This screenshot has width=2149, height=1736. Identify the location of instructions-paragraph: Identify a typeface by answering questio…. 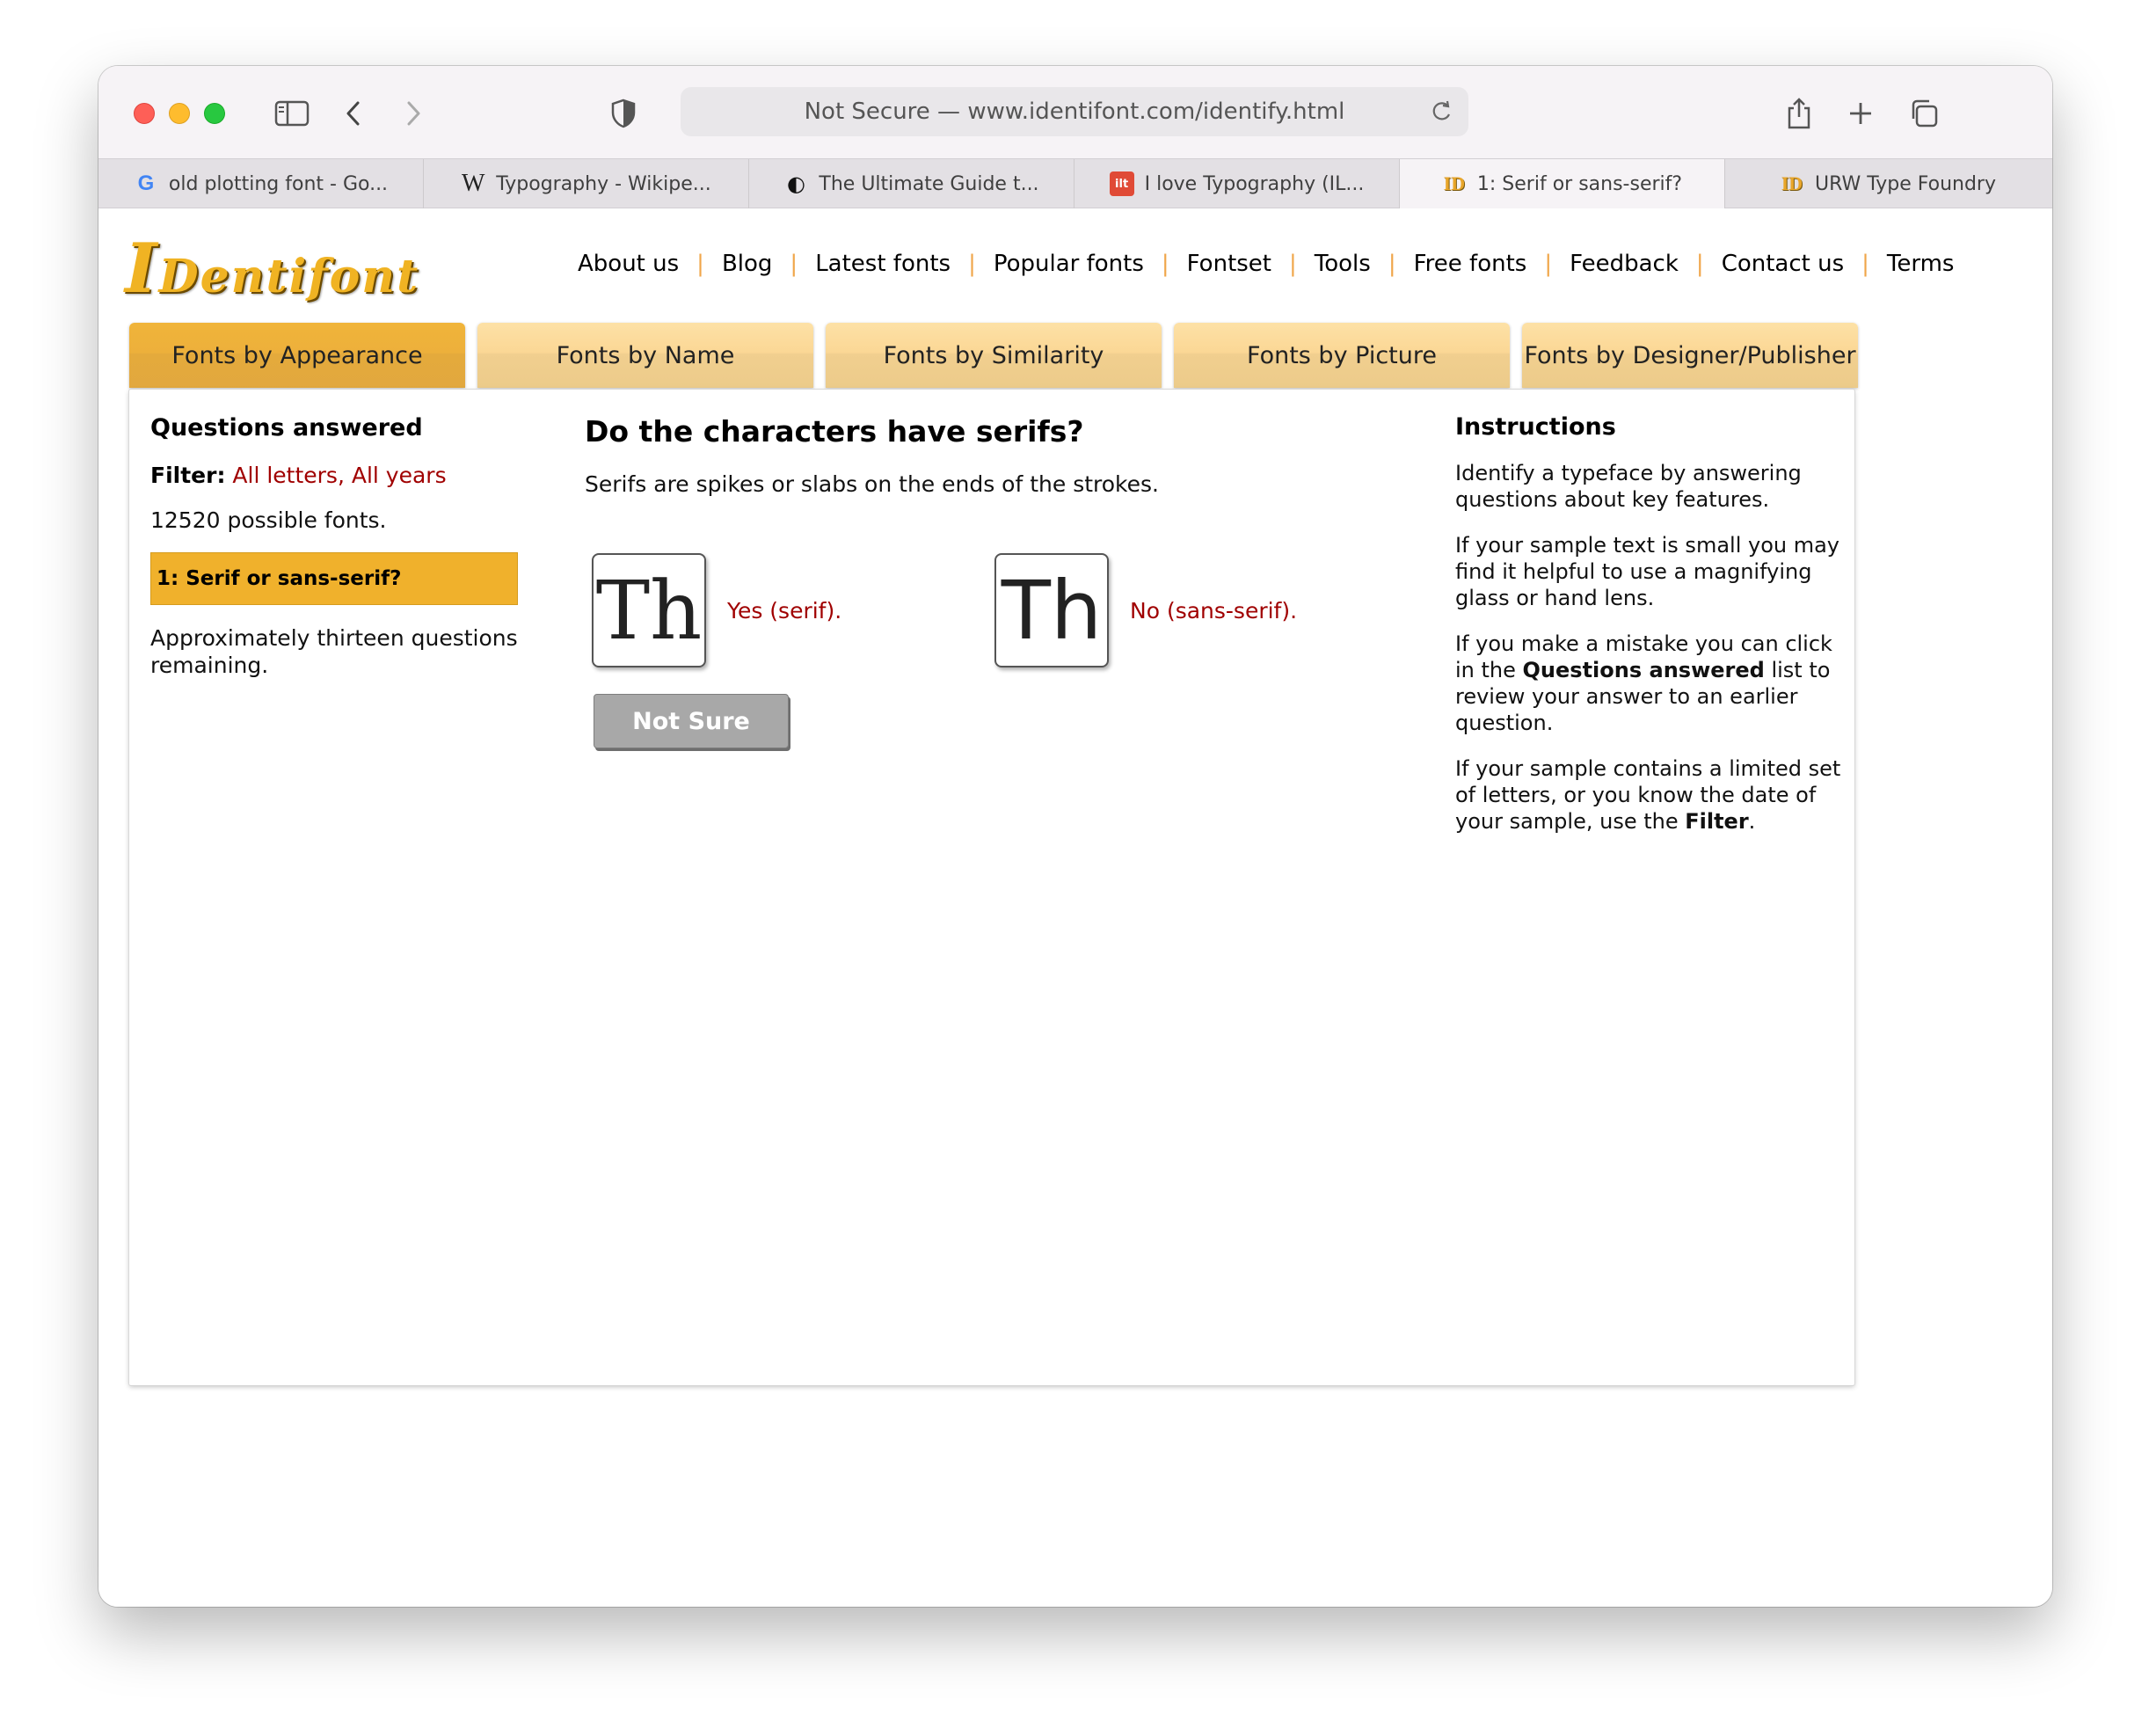
(1628, 487).